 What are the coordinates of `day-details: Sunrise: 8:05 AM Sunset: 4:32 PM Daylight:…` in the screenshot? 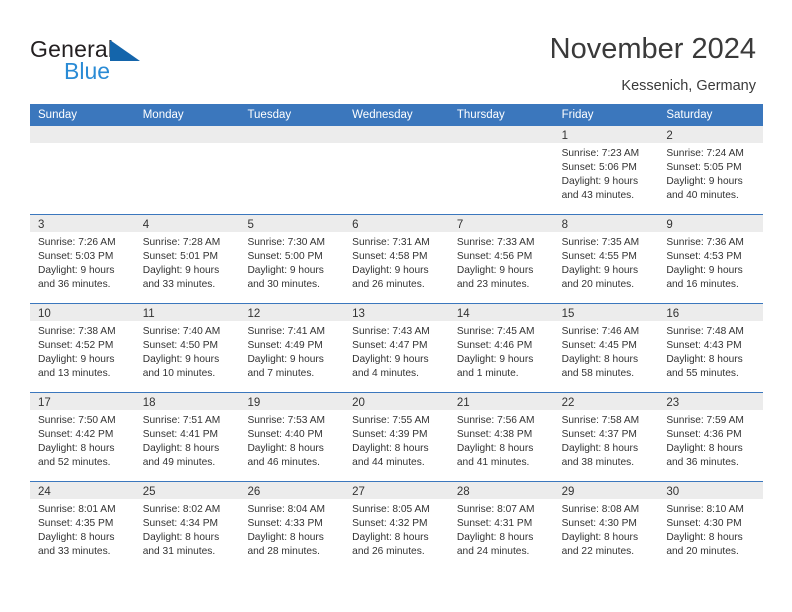 It's located at (396, 529).